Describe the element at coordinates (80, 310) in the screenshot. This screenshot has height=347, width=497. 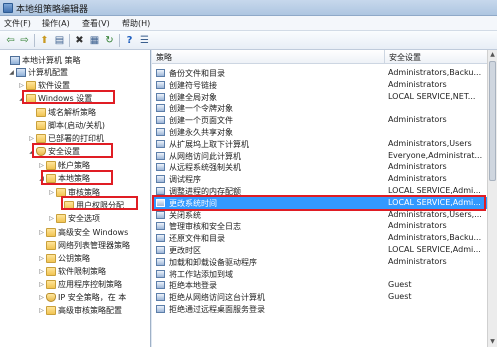
I see `tree-node: ▷ 高级审核策略配置` at that location.